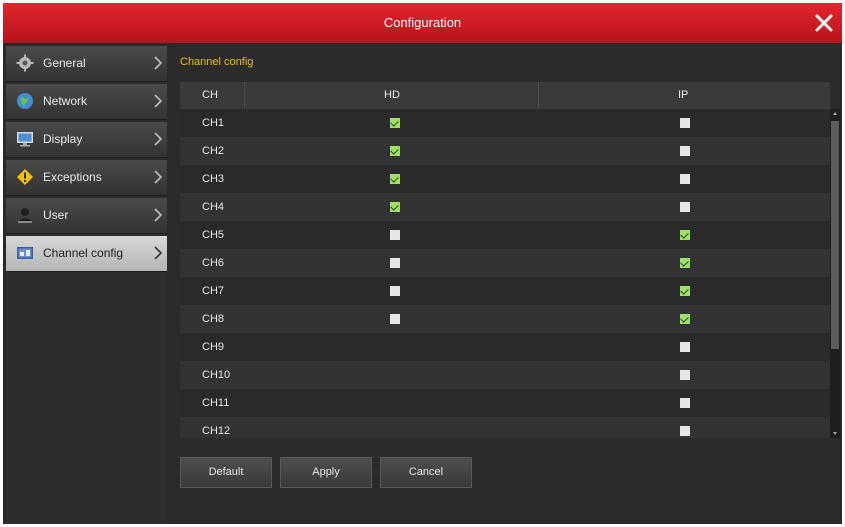 Image resolution: width=845 pixels, height=527 pixels. I want to click on window-title: Configuration, so click(422, 22).